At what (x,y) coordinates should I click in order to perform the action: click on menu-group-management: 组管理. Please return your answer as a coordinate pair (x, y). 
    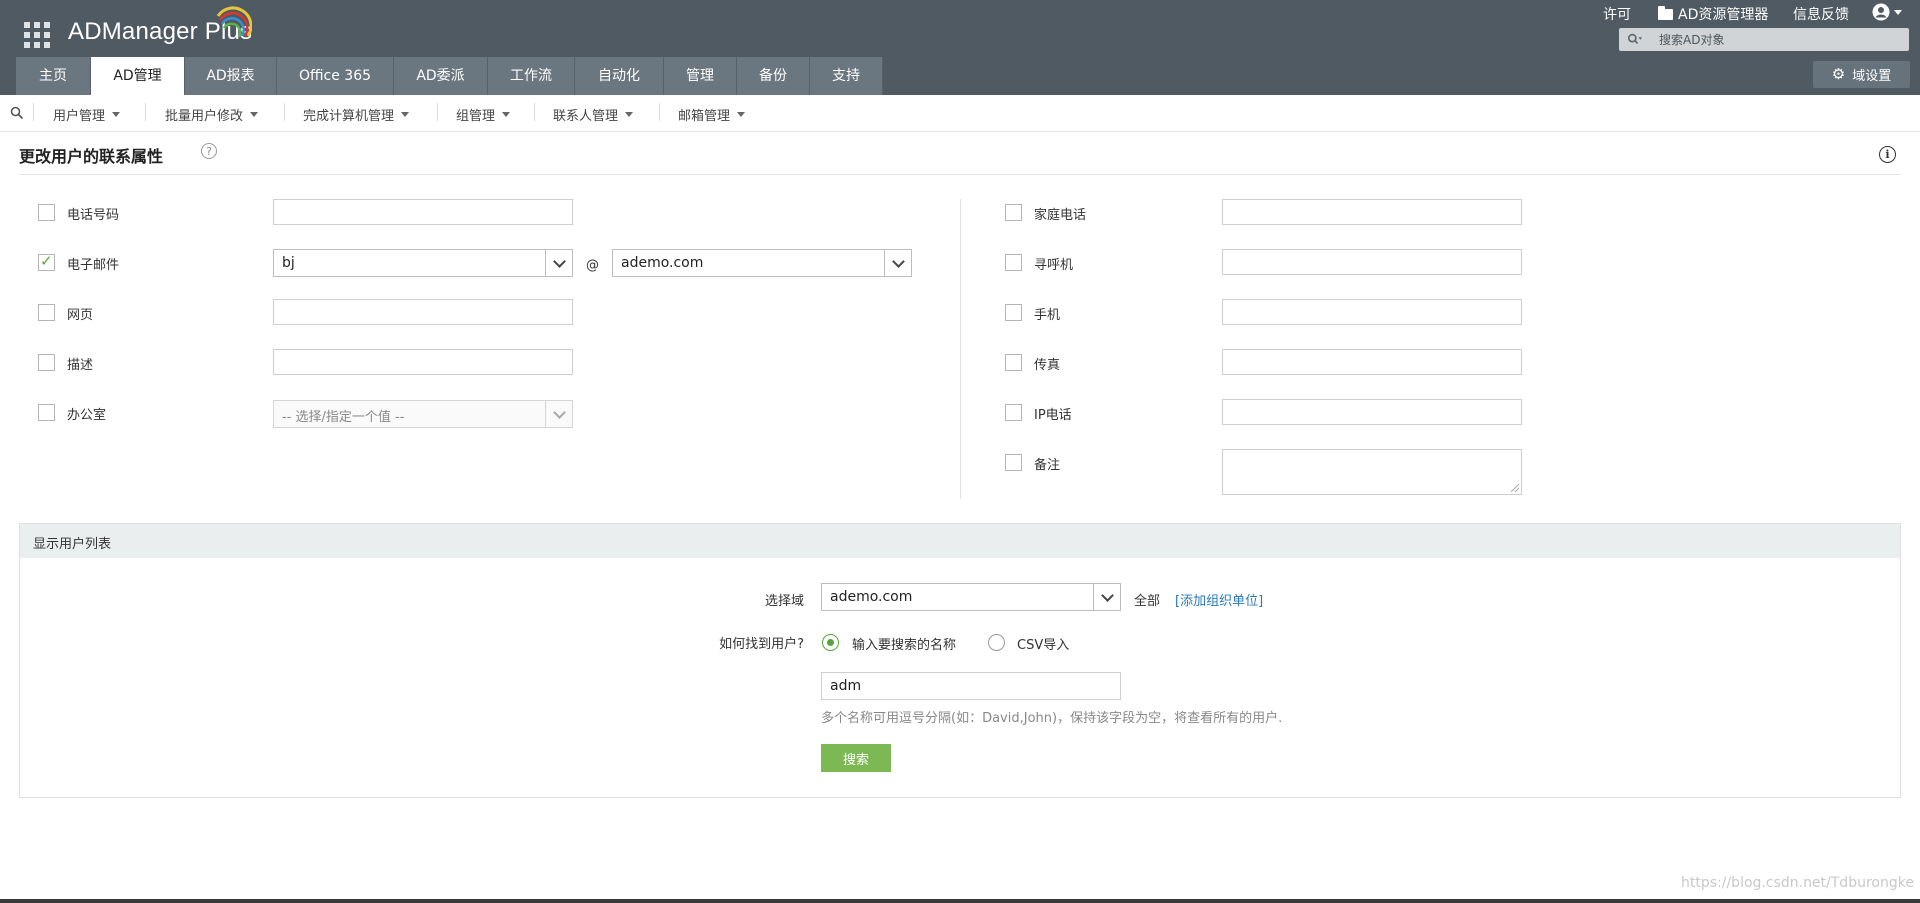
    Looking at the image, I should click on (483, 114).